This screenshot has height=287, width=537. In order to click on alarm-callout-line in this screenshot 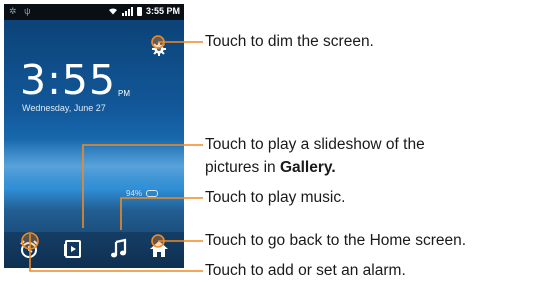, I will do `click(116, 253)`.